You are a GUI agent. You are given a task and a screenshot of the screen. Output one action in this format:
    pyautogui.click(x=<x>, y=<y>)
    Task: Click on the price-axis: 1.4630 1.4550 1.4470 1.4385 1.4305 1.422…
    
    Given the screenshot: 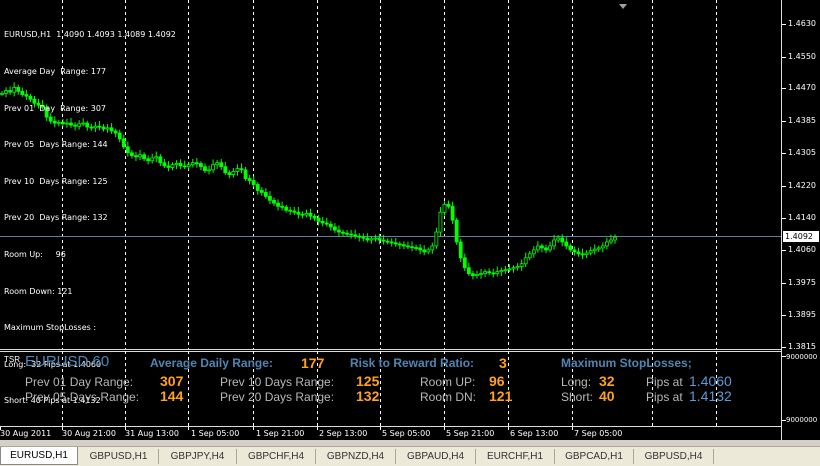 What is the action you would take?
    pyautogui.click(x=801, y=220)
    